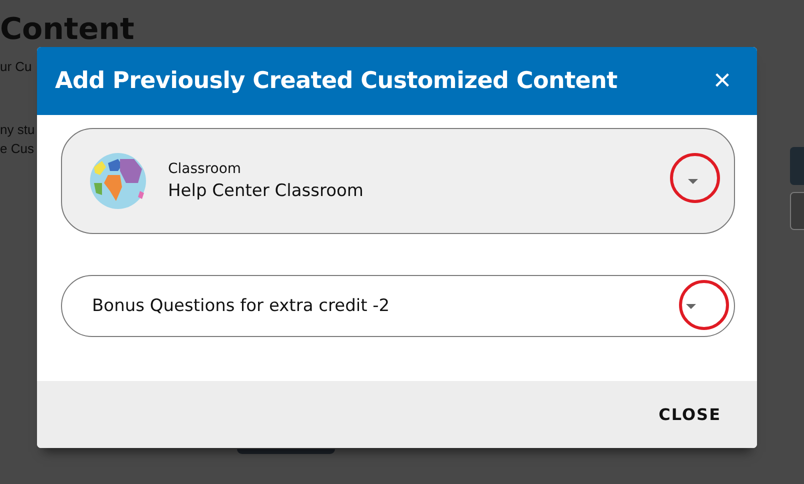 Image resolution: width=804 pixels, height=484 pixels. I want to click on close-button: CLOSE, so click(689, 414).